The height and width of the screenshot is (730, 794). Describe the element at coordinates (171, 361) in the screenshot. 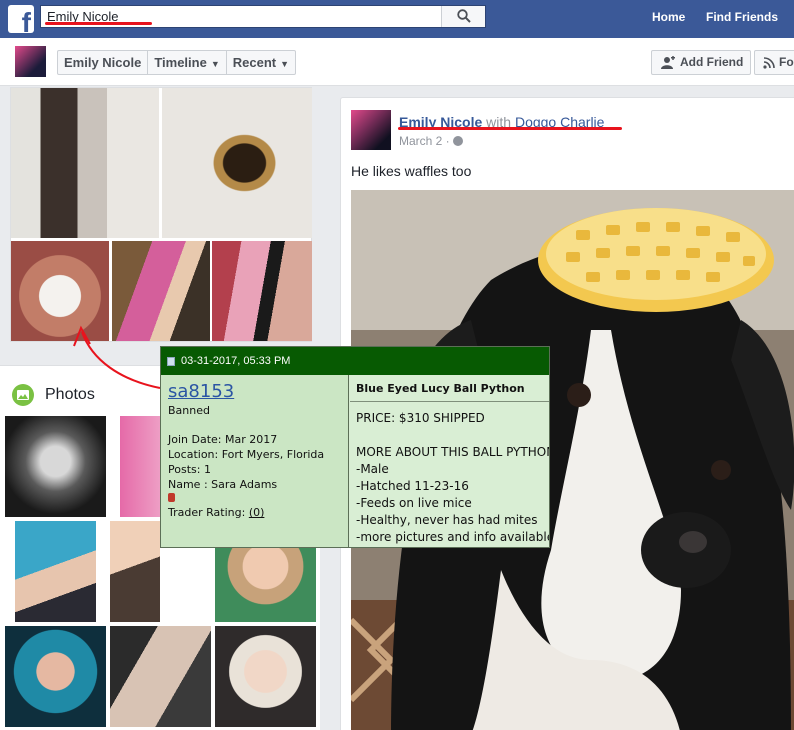

I see `post-document-icon` at that location.